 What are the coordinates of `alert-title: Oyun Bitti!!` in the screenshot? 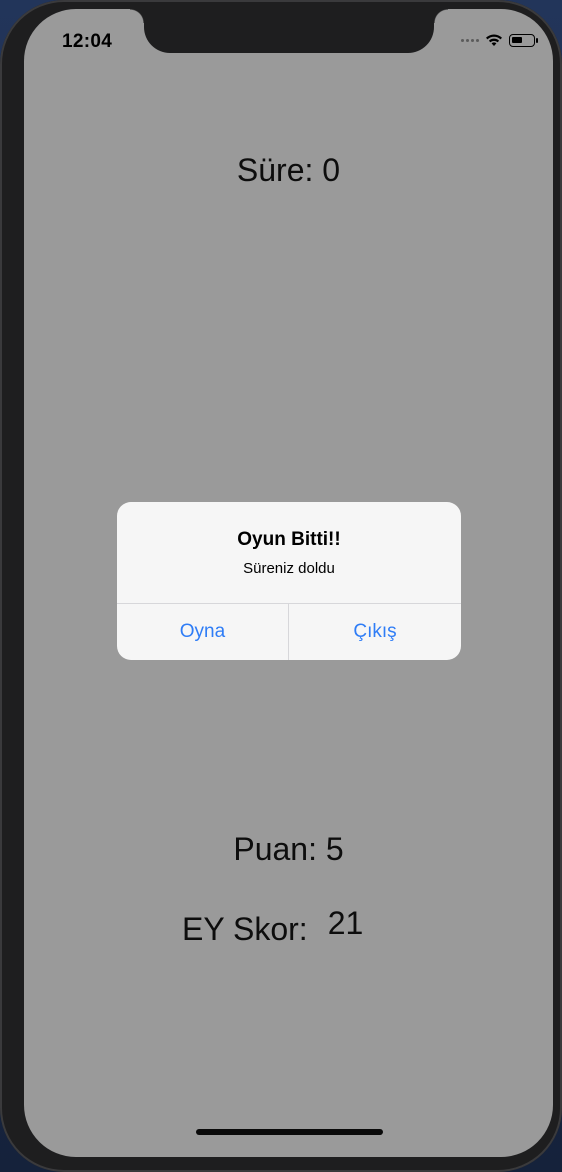 It's located at (289, 539).